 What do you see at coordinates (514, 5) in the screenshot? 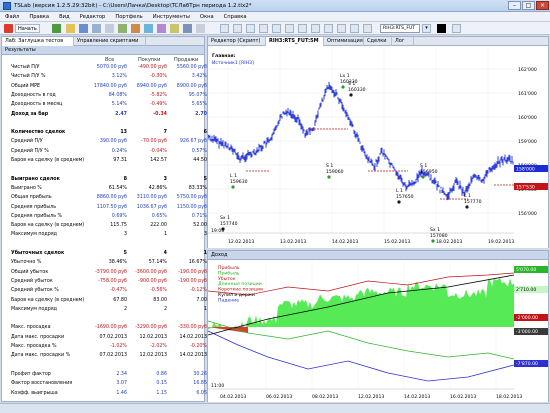
I see `minimize-button: –` at bounding box center [514, 5].